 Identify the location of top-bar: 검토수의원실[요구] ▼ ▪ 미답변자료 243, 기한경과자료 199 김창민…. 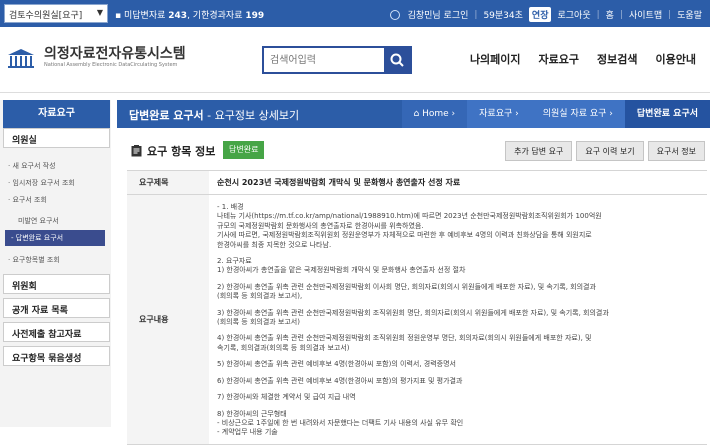
(355, 13).